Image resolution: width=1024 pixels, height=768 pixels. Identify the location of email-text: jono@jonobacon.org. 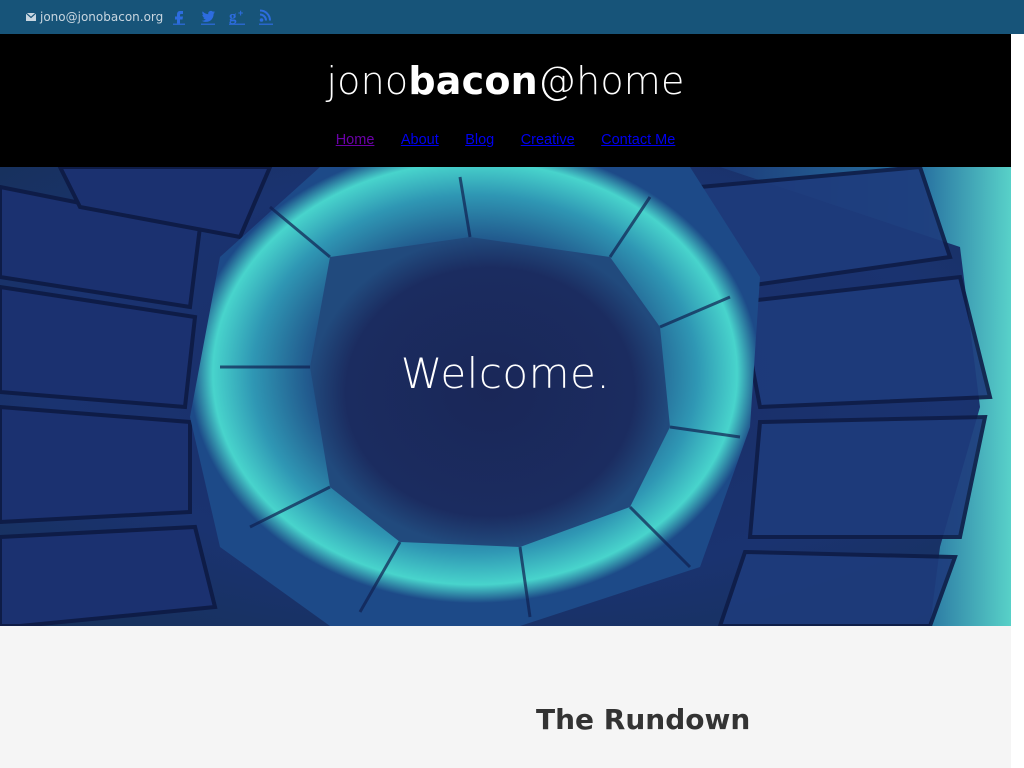
(102, 17).